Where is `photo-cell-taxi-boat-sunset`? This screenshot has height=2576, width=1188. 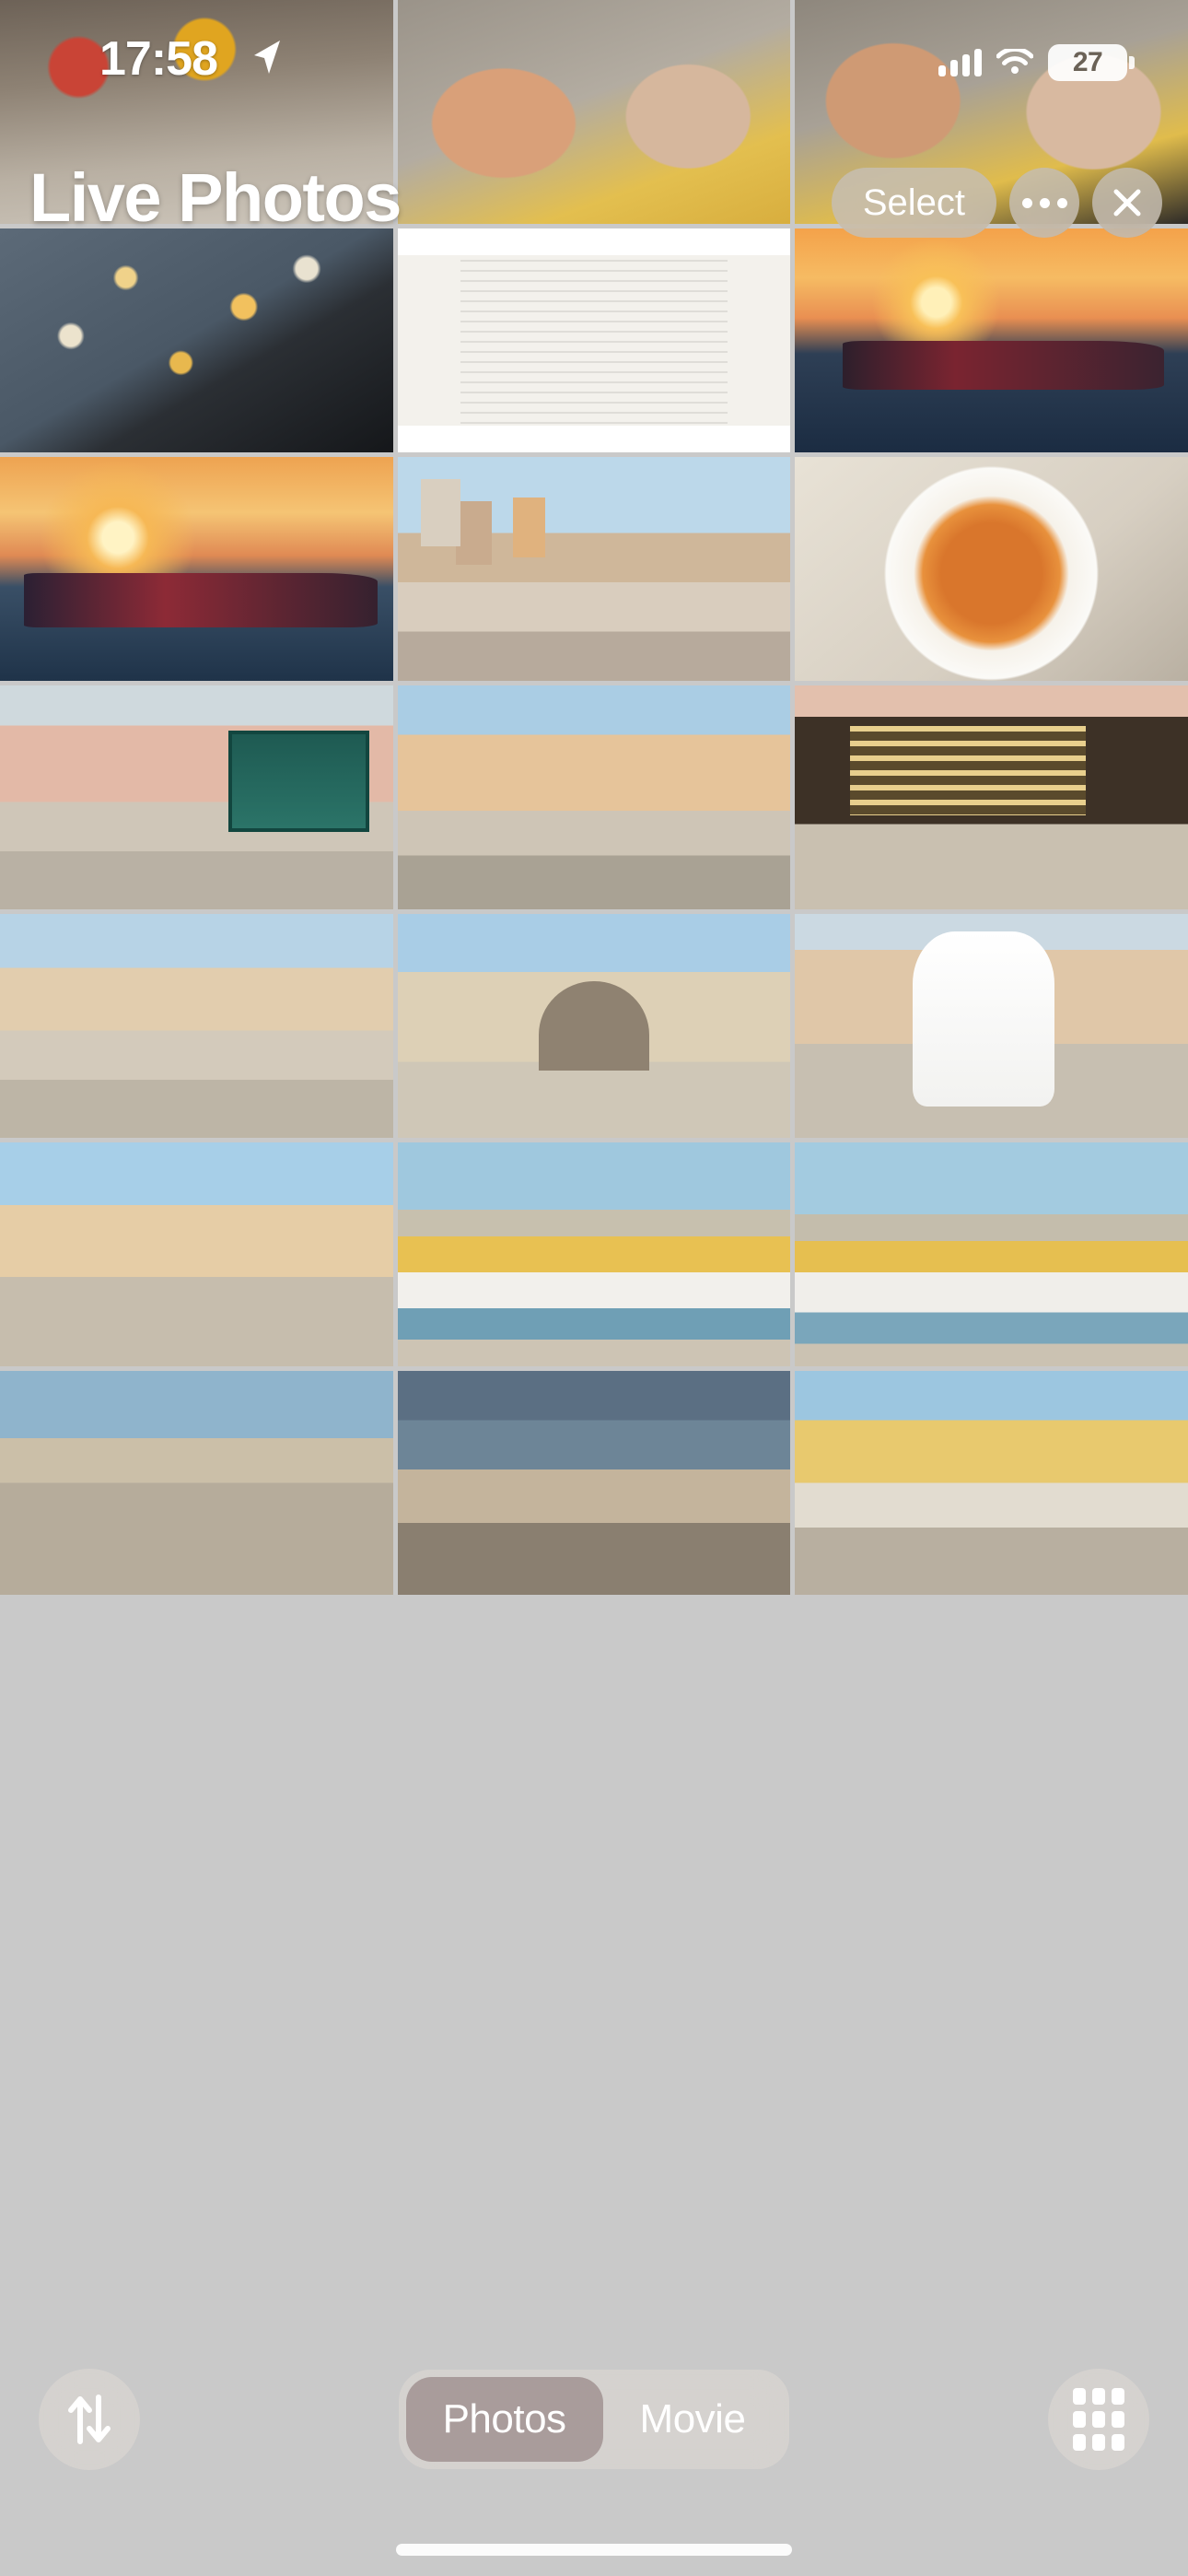
photo-cell-taxi-boat-sunset is located at coordinates (196, 569).